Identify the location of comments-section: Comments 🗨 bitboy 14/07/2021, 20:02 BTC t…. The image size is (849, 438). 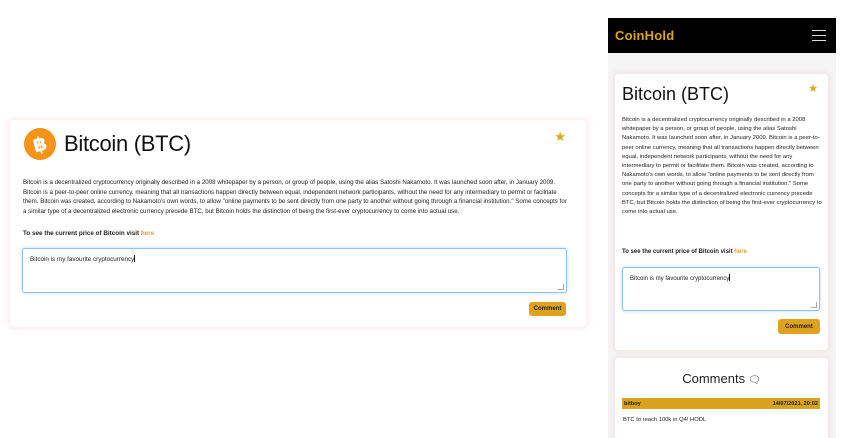
(721, 398).